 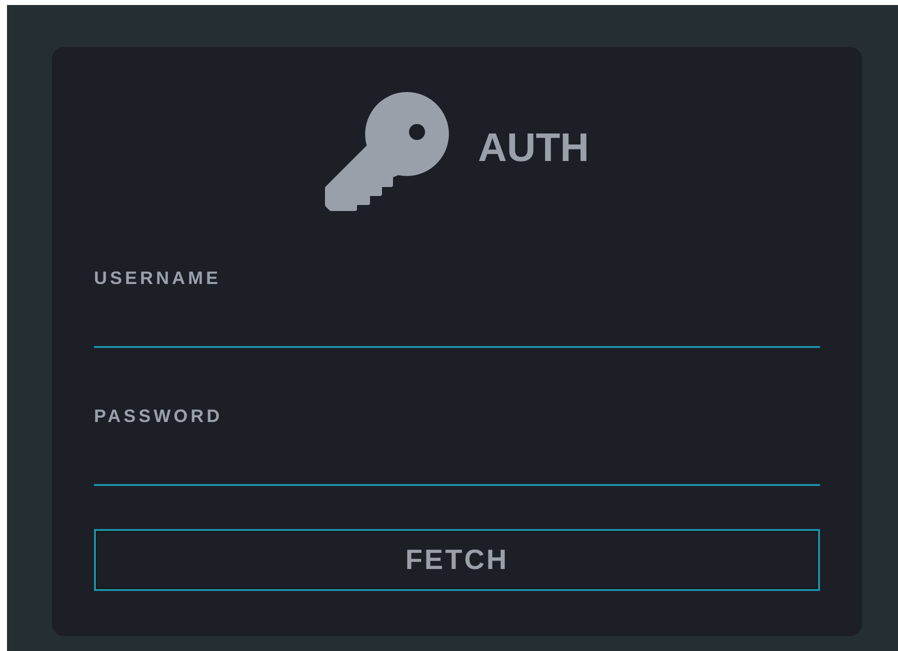 What do you see at coordinates (158, 278) in the screenshot?
I see `field-label: USERNAME` at bounding box center [158, 278].